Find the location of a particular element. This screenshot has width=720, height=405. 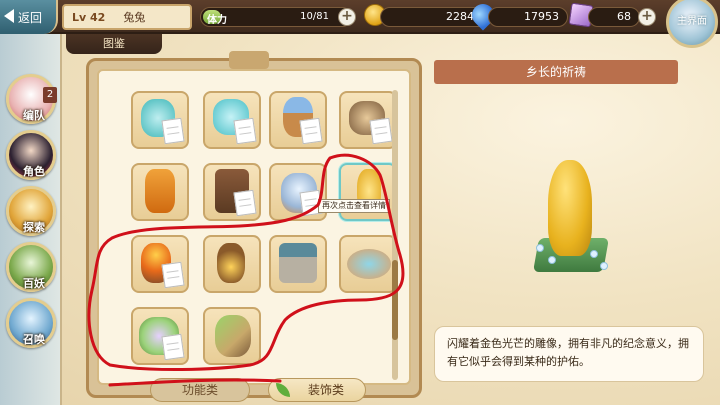

back-label: 返回 is located at coordinates (30, 17).